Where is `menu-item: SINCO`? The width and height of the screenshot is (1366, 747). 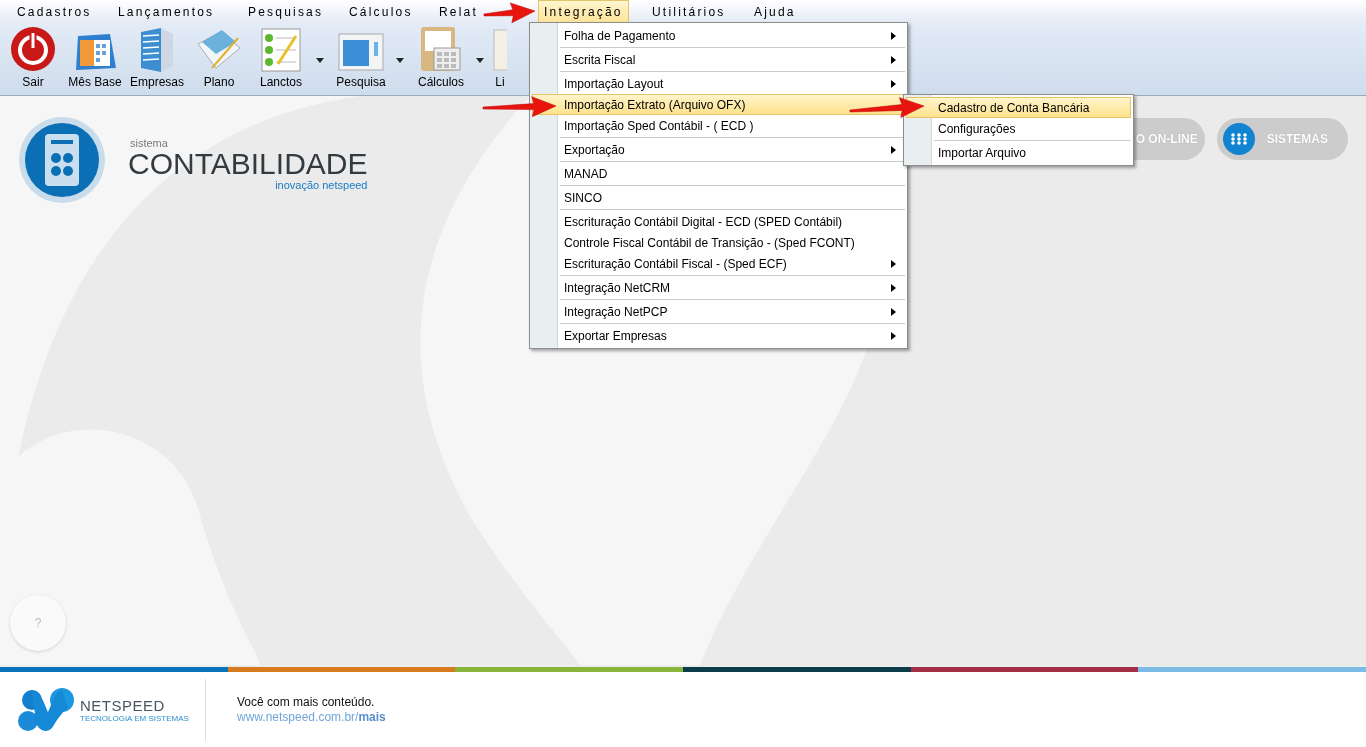 menu-item: SINCO is located at coordinates (718, 197).